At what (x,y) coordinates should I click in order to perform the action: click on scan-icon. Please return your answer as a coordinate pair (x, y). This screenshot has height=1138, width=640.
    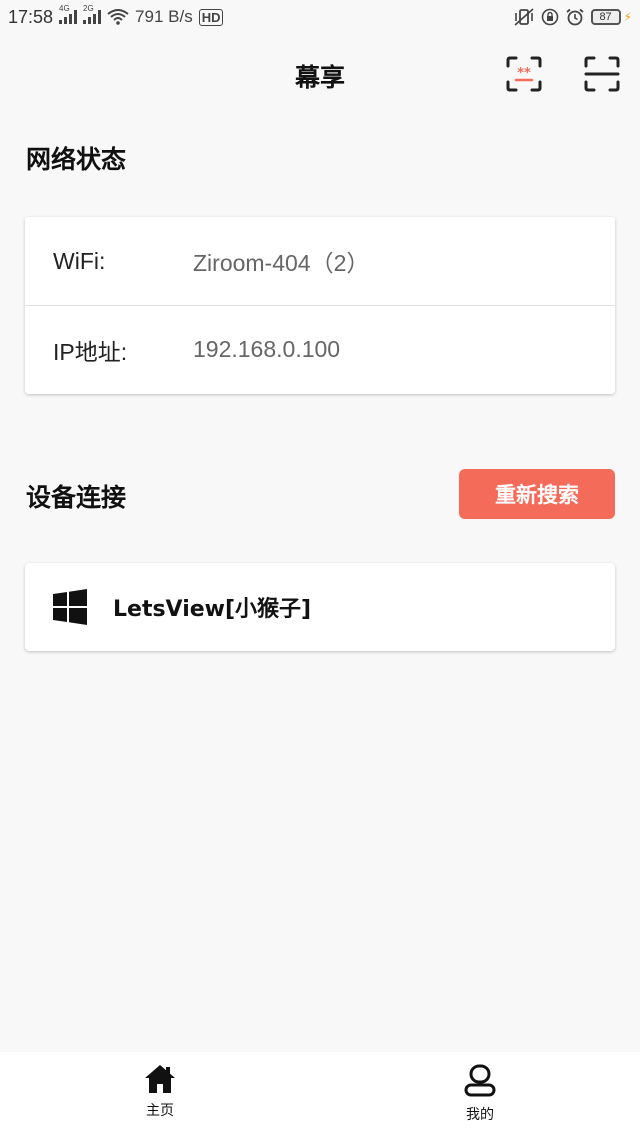
    Looking at the image, I should click on (602, 74).